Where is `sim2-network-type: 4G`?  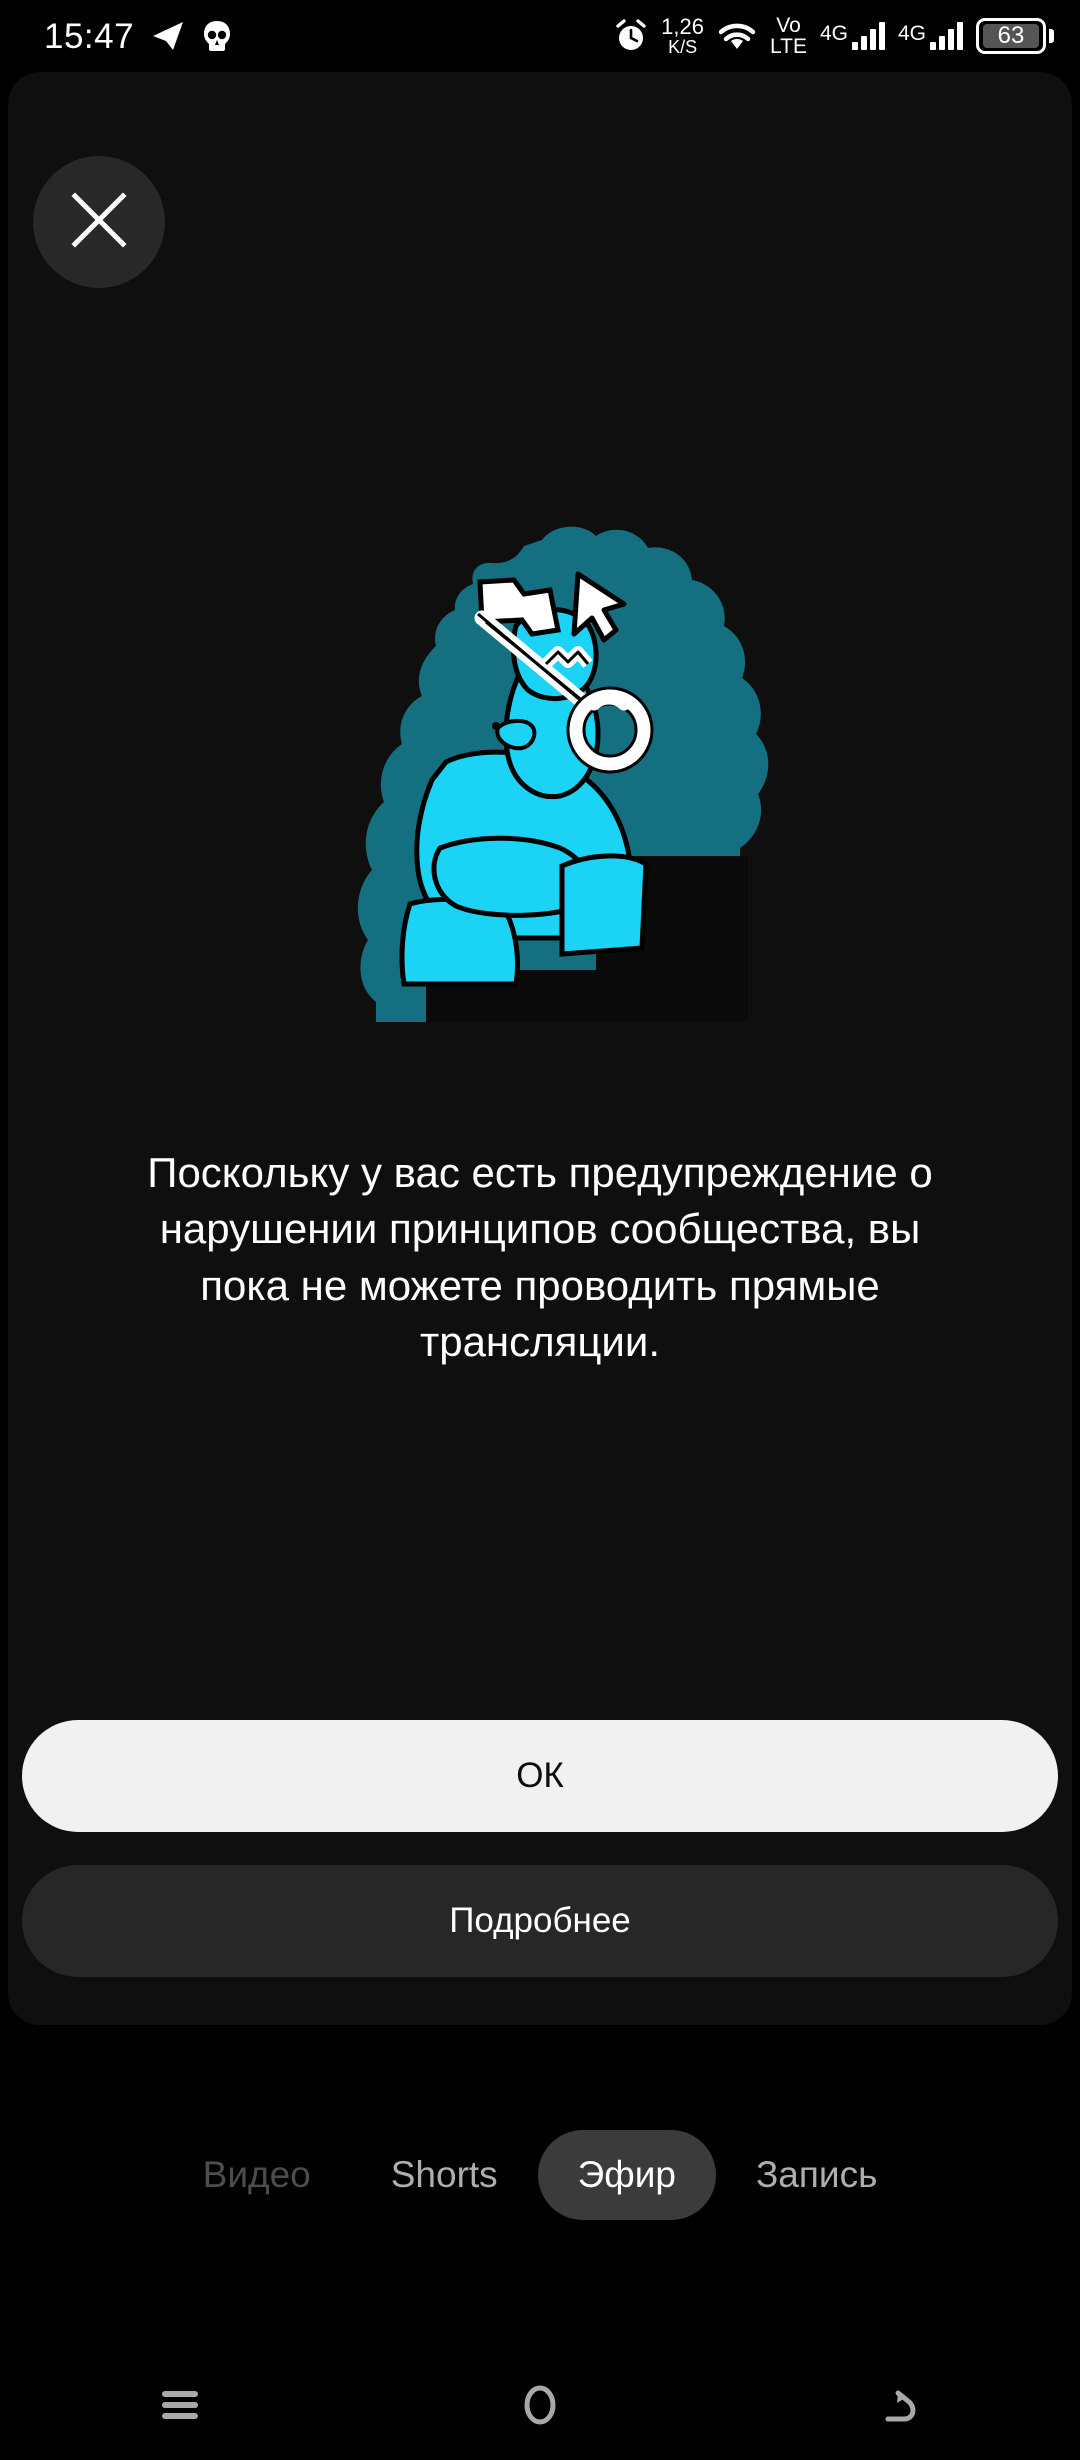 sim2-network-type: 4G is located at coordinates (911, 33).